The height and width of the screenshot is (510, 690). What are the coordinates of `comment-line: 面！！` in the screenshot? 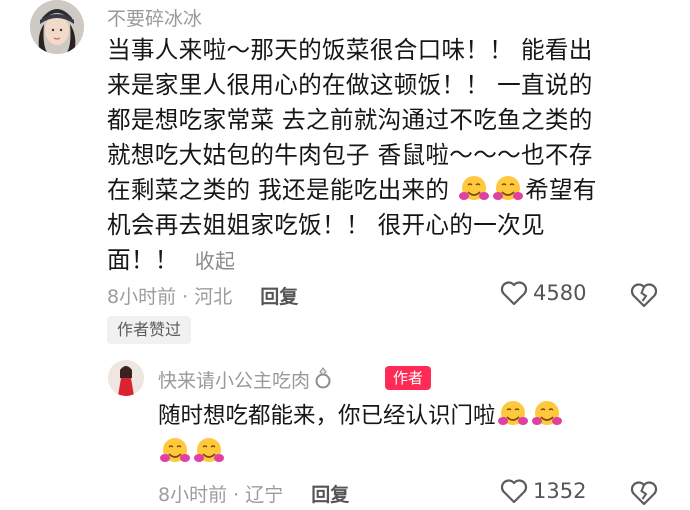 It's located at (143, 260).